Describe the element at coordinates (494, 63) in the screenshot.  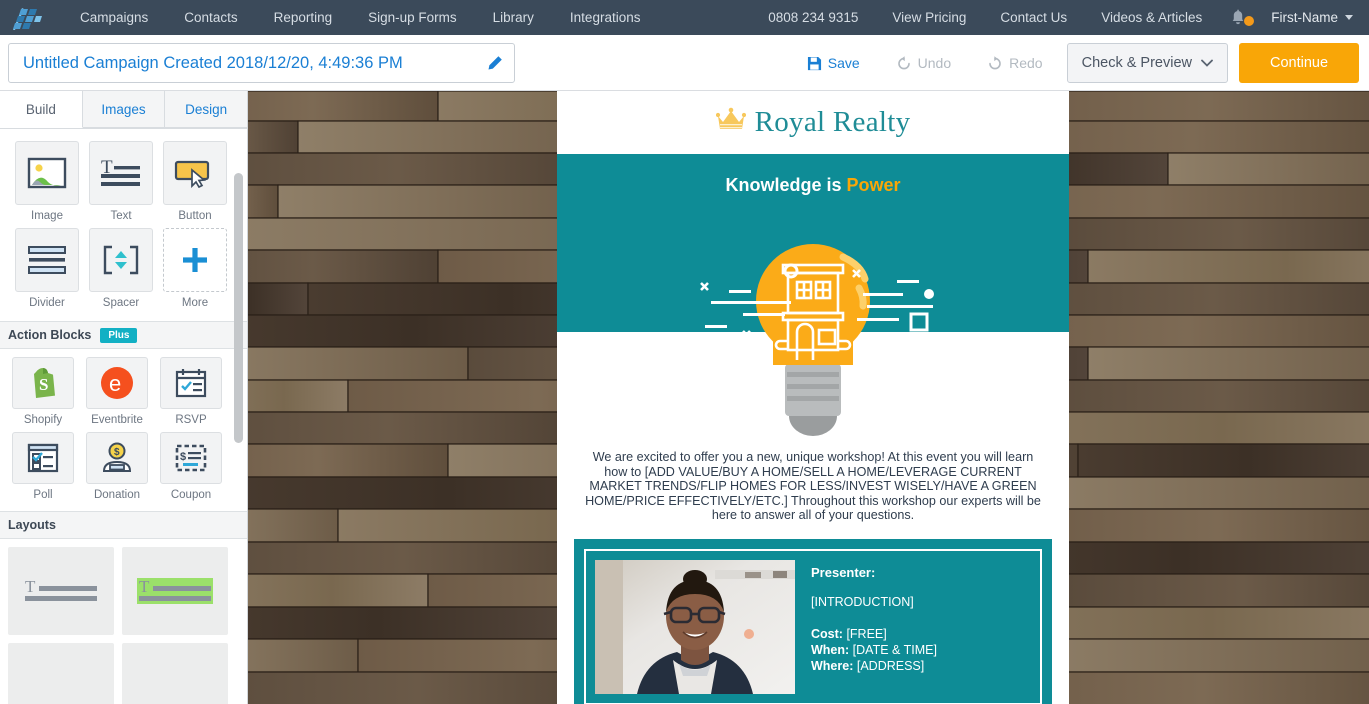
I see `pencil-icon` at that location.